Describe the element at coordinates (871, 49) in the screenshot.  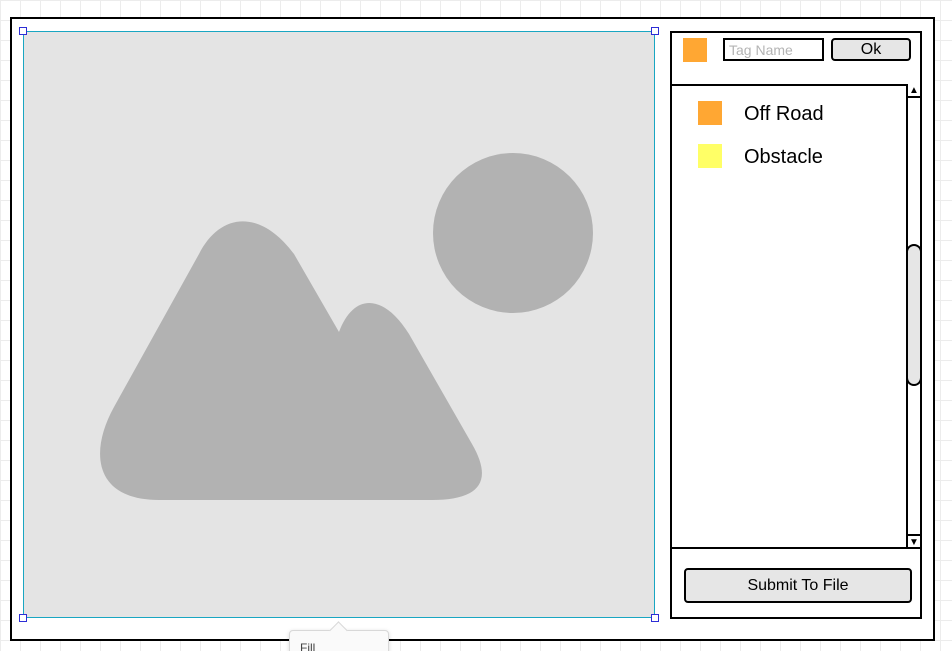
I see `ok-button: Ok` at that location.